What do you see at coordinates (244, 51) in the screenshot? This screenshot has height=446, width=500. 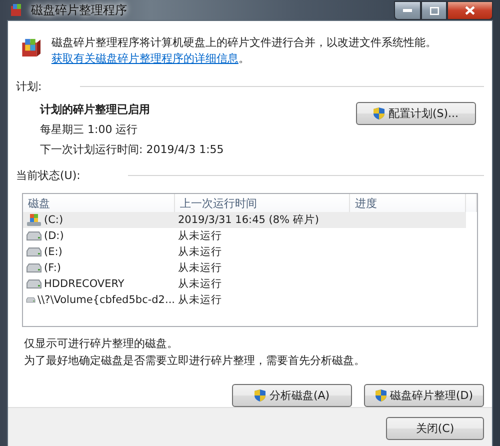 I see `description-text: 磁盘碎片整理程序将计算机硬盘上的碎片文件进行合并，以改进文件系统性能。 获取有关磁盘碎片整理程序的详细信息。` at bounding box center [244, 51].